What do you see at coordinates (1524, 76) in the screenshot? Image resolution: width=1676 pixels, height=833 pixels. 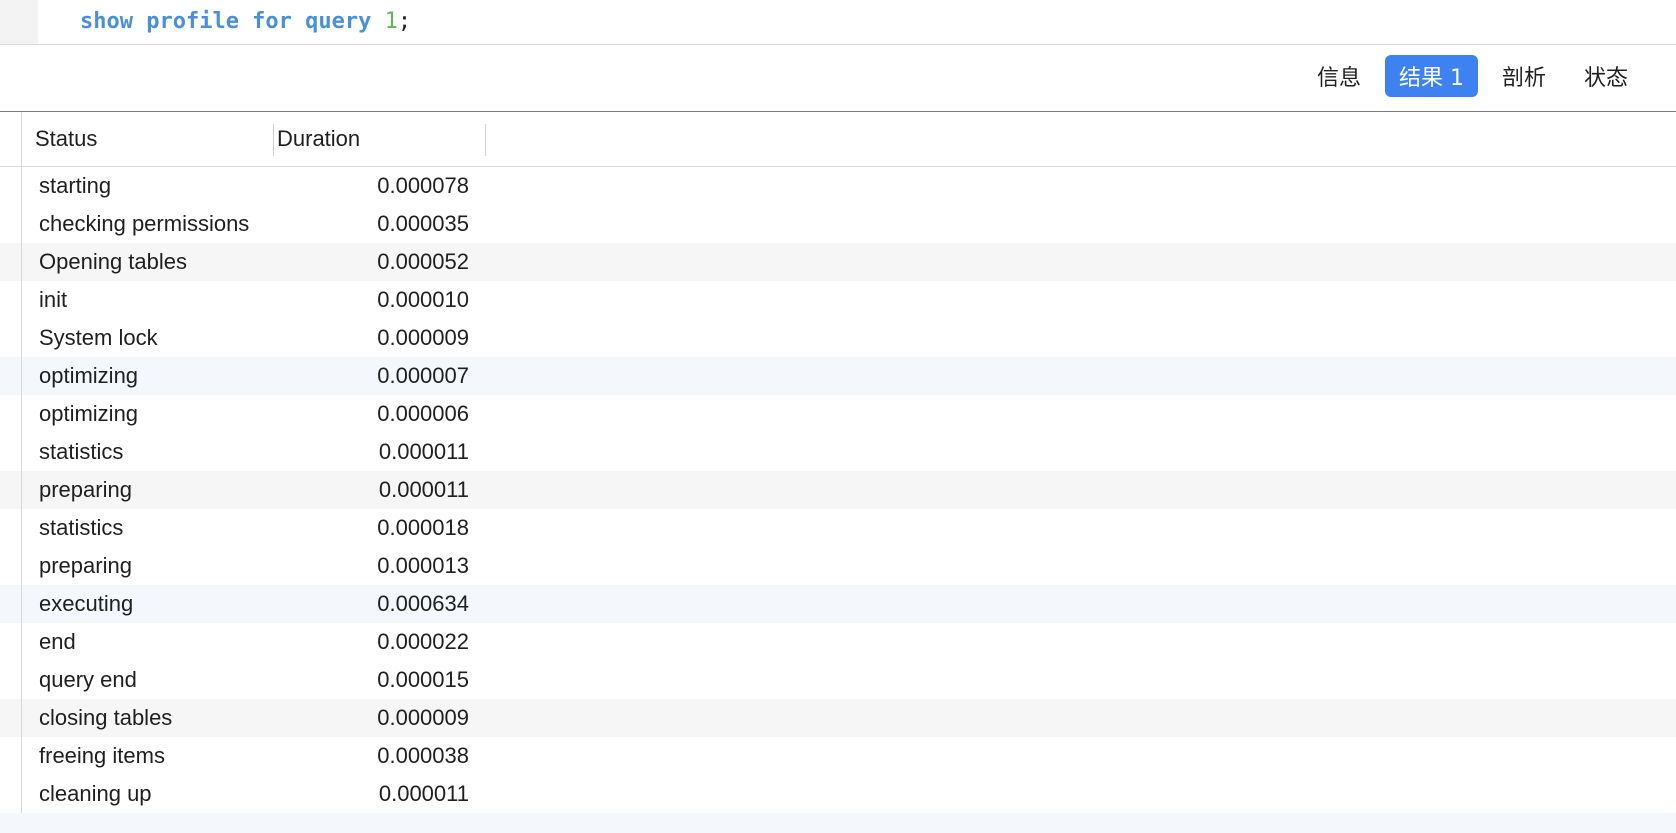 I see `tab-profile: 剖析` at bounding box center [1524, 76].